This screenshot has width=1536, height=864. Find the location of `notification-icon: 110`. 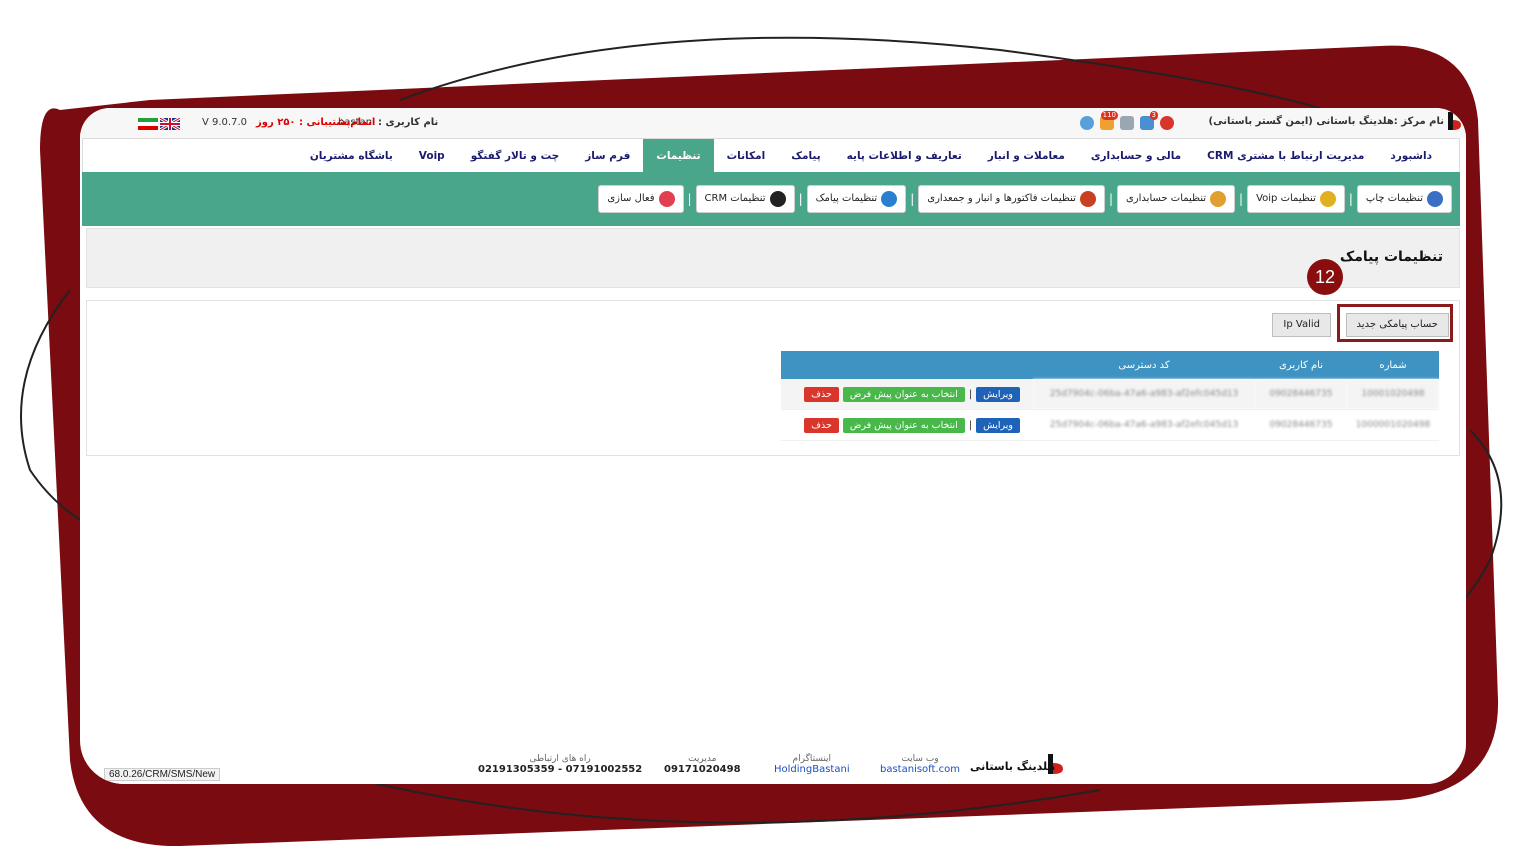

notification-icon: 110 is located at coordinates (1109, 120).